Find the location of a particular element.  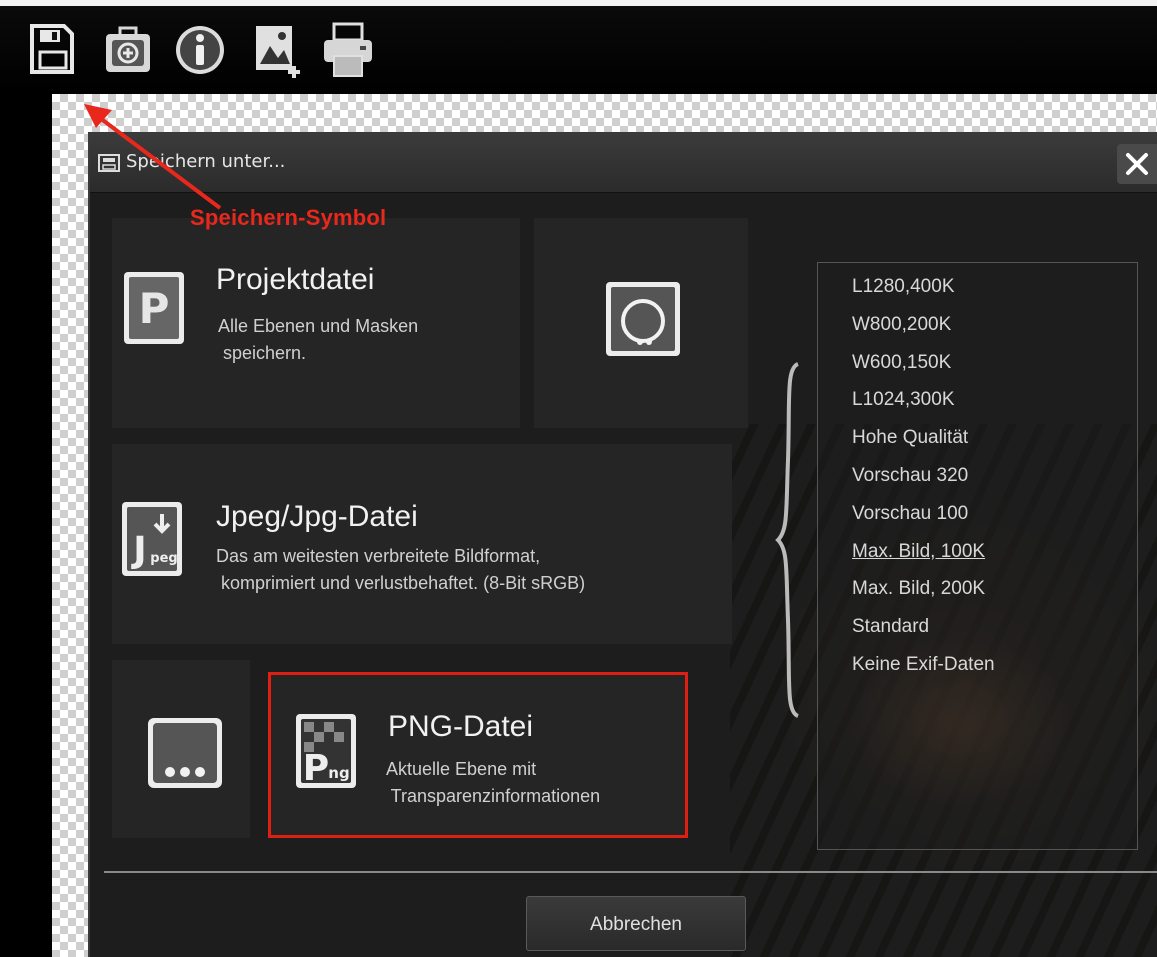

more-options-icon is located at coordinates (185, 753).